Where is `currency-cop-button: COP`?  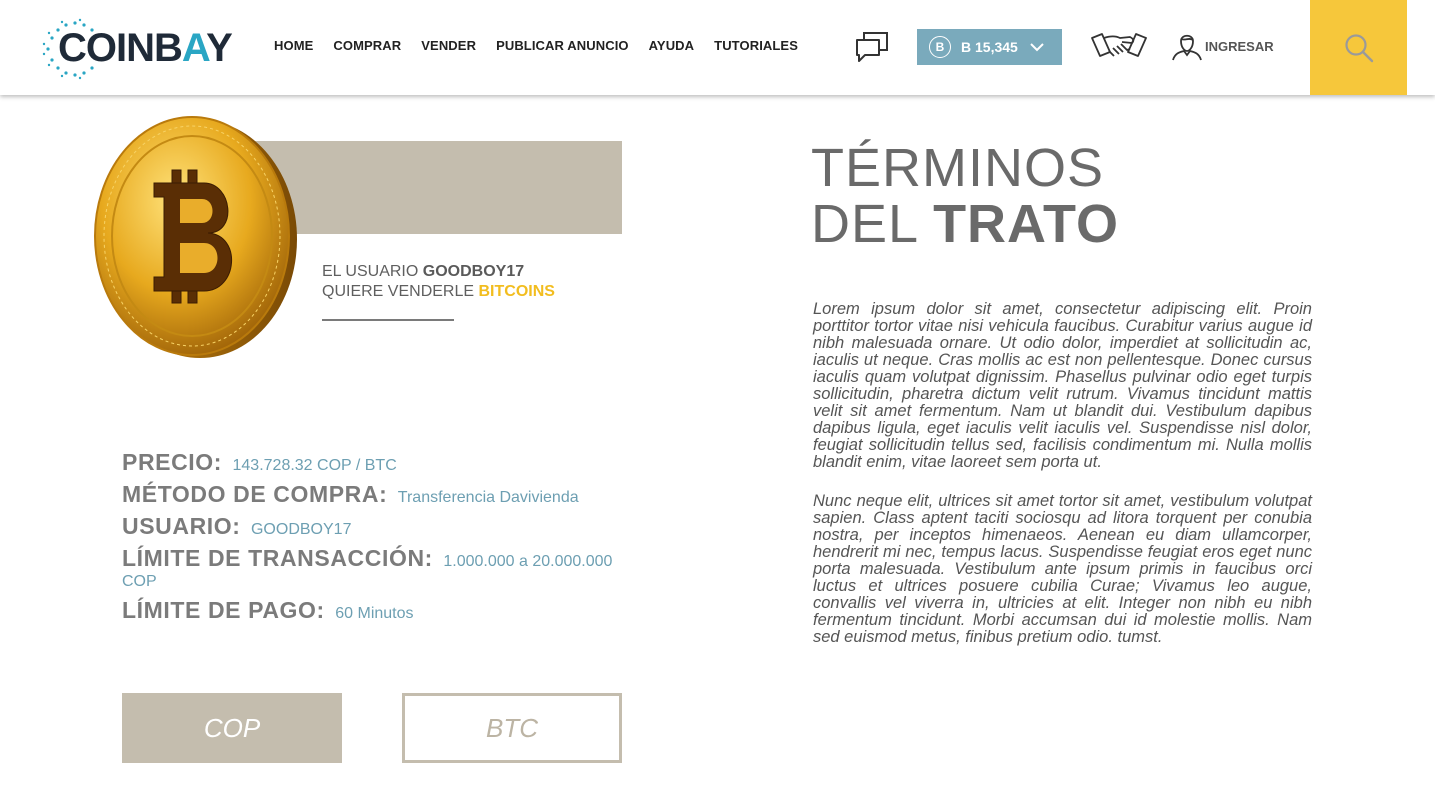 currency-cop-button: COP is located at coordinates (232, 728).